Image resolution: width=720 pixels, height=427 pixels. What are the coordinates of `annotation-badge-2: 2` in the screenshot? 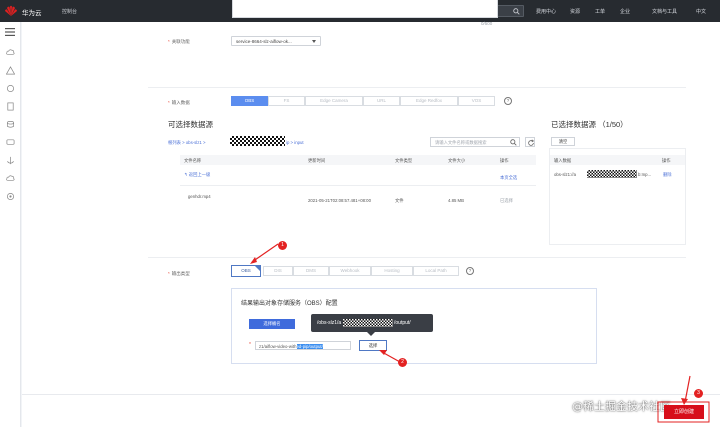 It's located at (402, 362).